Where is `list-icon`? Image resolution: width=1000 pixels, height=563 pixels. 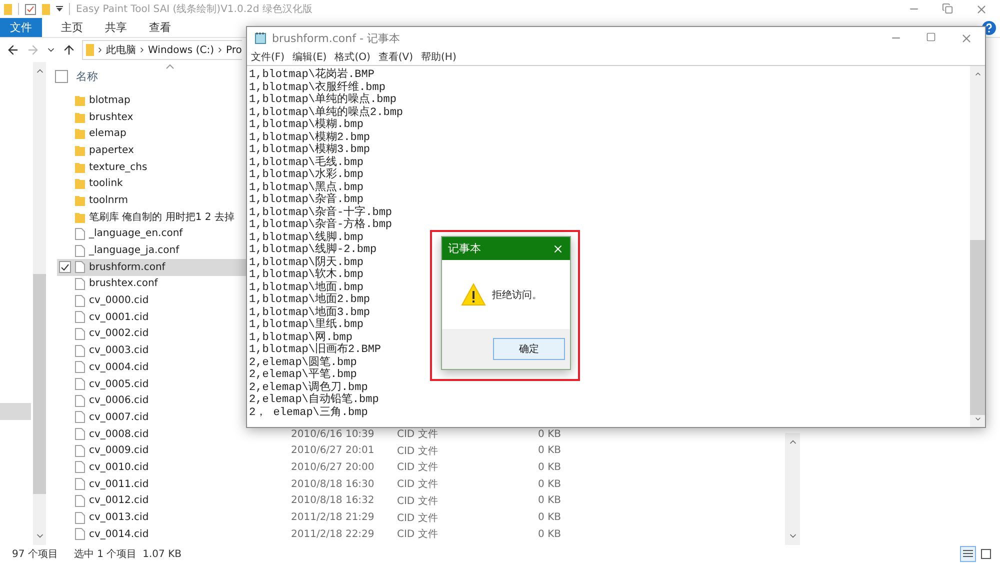
list-icon is located at coordinates (968, 554).